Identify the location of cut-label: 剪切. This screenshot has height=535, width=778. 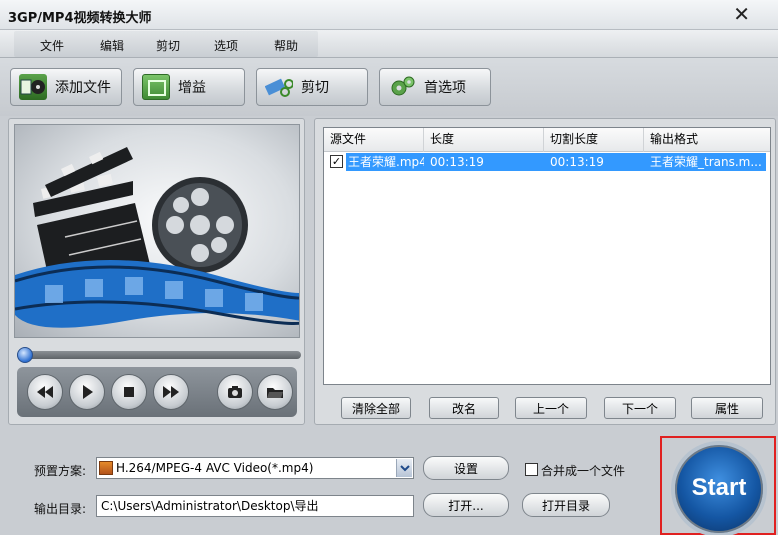
(315, 88).